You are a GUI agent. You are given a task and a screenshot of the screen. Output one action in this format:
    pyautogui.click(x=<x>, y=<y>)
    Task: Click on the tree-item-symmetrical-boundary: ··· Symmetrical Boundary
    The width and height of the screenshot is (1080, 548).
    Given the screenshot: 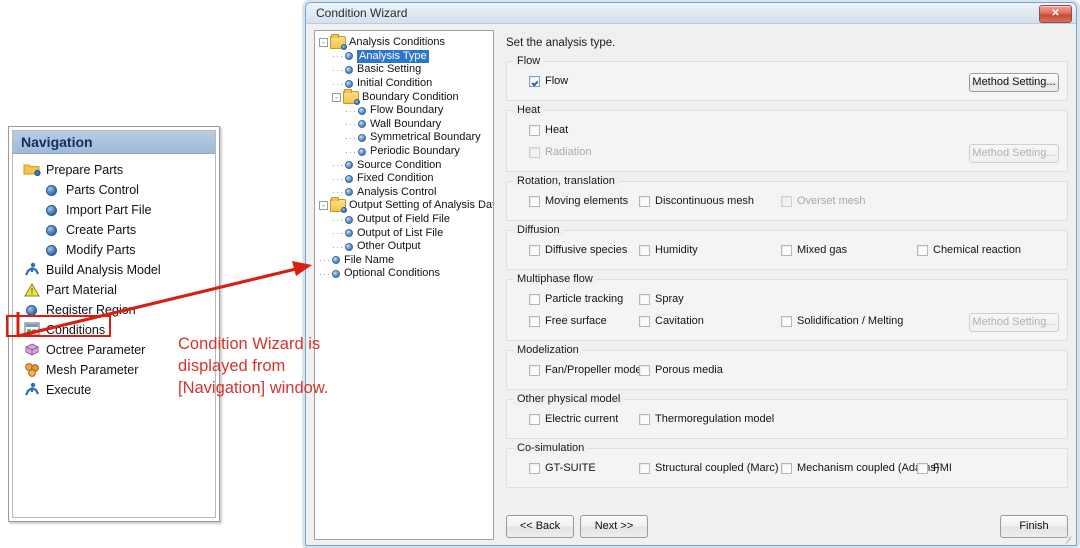 What is the action you would take?
    pyautogui.click(x=406, y=138)
    